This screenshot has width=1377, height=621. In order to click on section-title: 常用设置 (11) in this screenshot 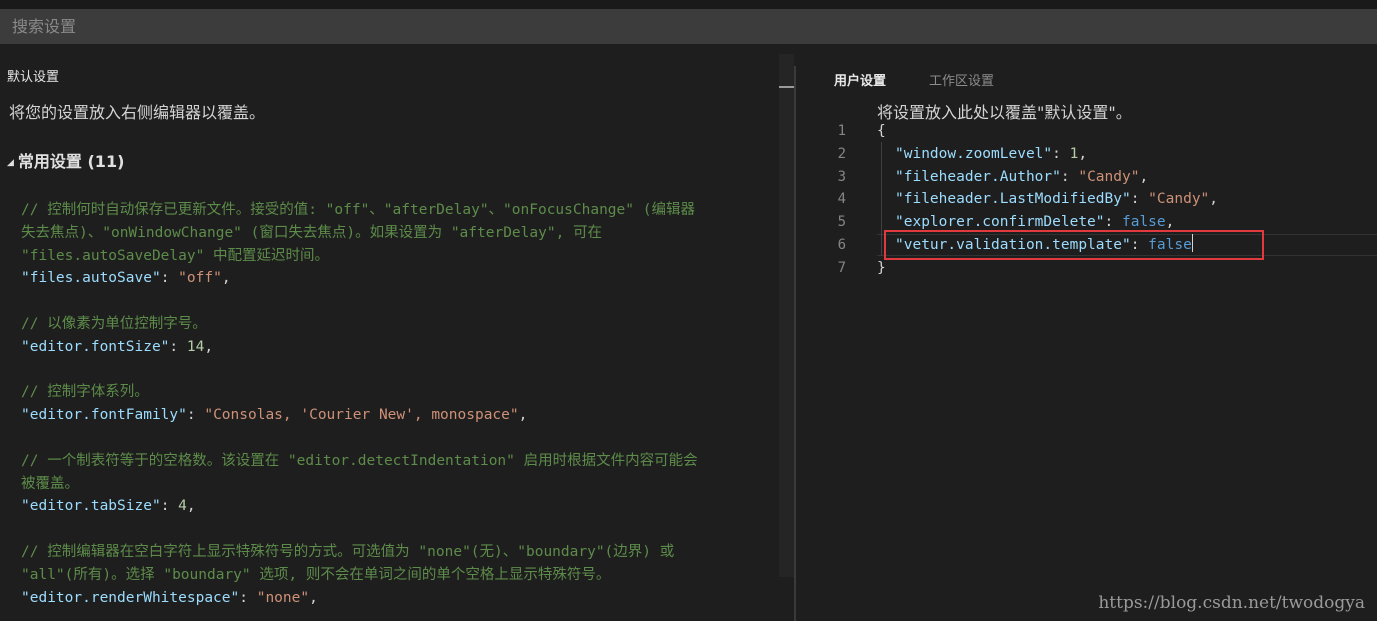, I will do `click(71, 161)`.